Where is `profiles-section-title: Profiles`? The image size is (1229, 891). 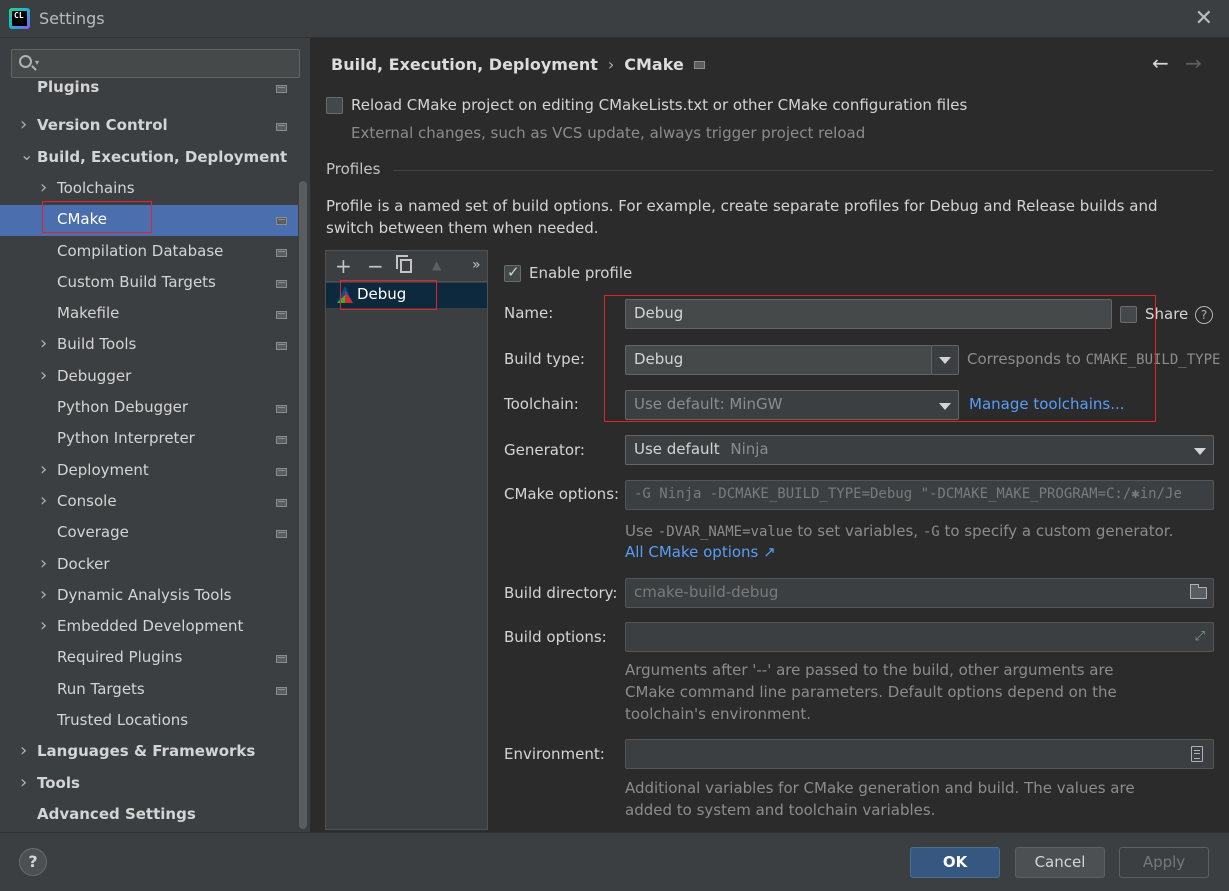
profiles-section-title: Profiles is located at coordinates (353, 169).